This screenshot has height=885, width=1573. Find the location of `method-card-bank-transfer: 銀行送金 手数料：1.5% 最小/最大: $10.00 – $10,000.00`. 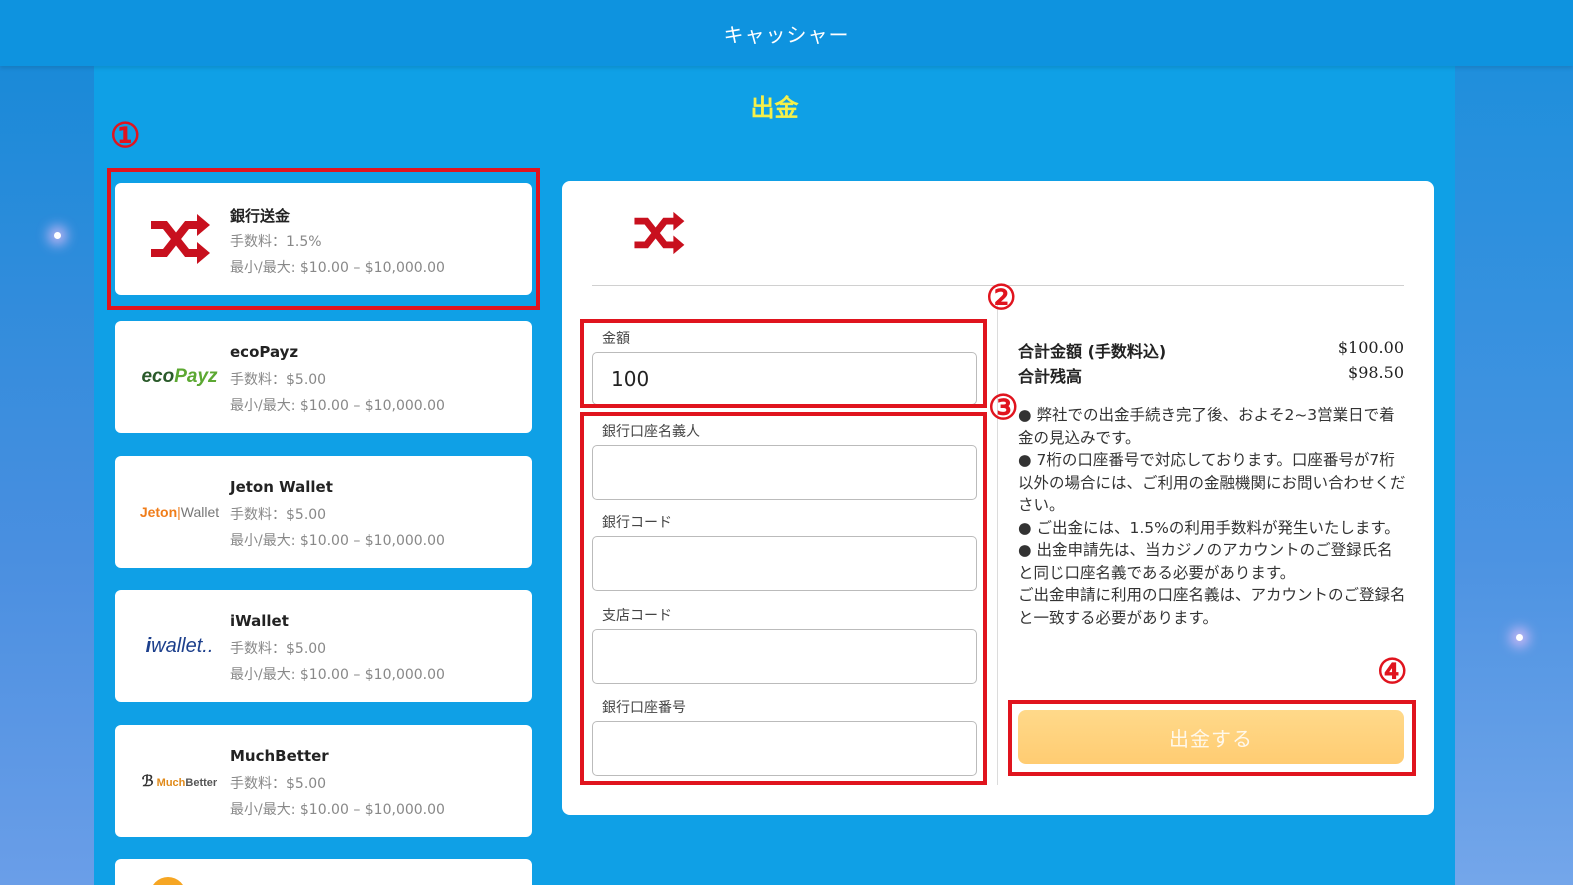

method-card-bank-transfer: 銀行送金 手数料：1.5% 最小/最大: $10.00 – $10,000.00 is located at coordinates (323, 239).